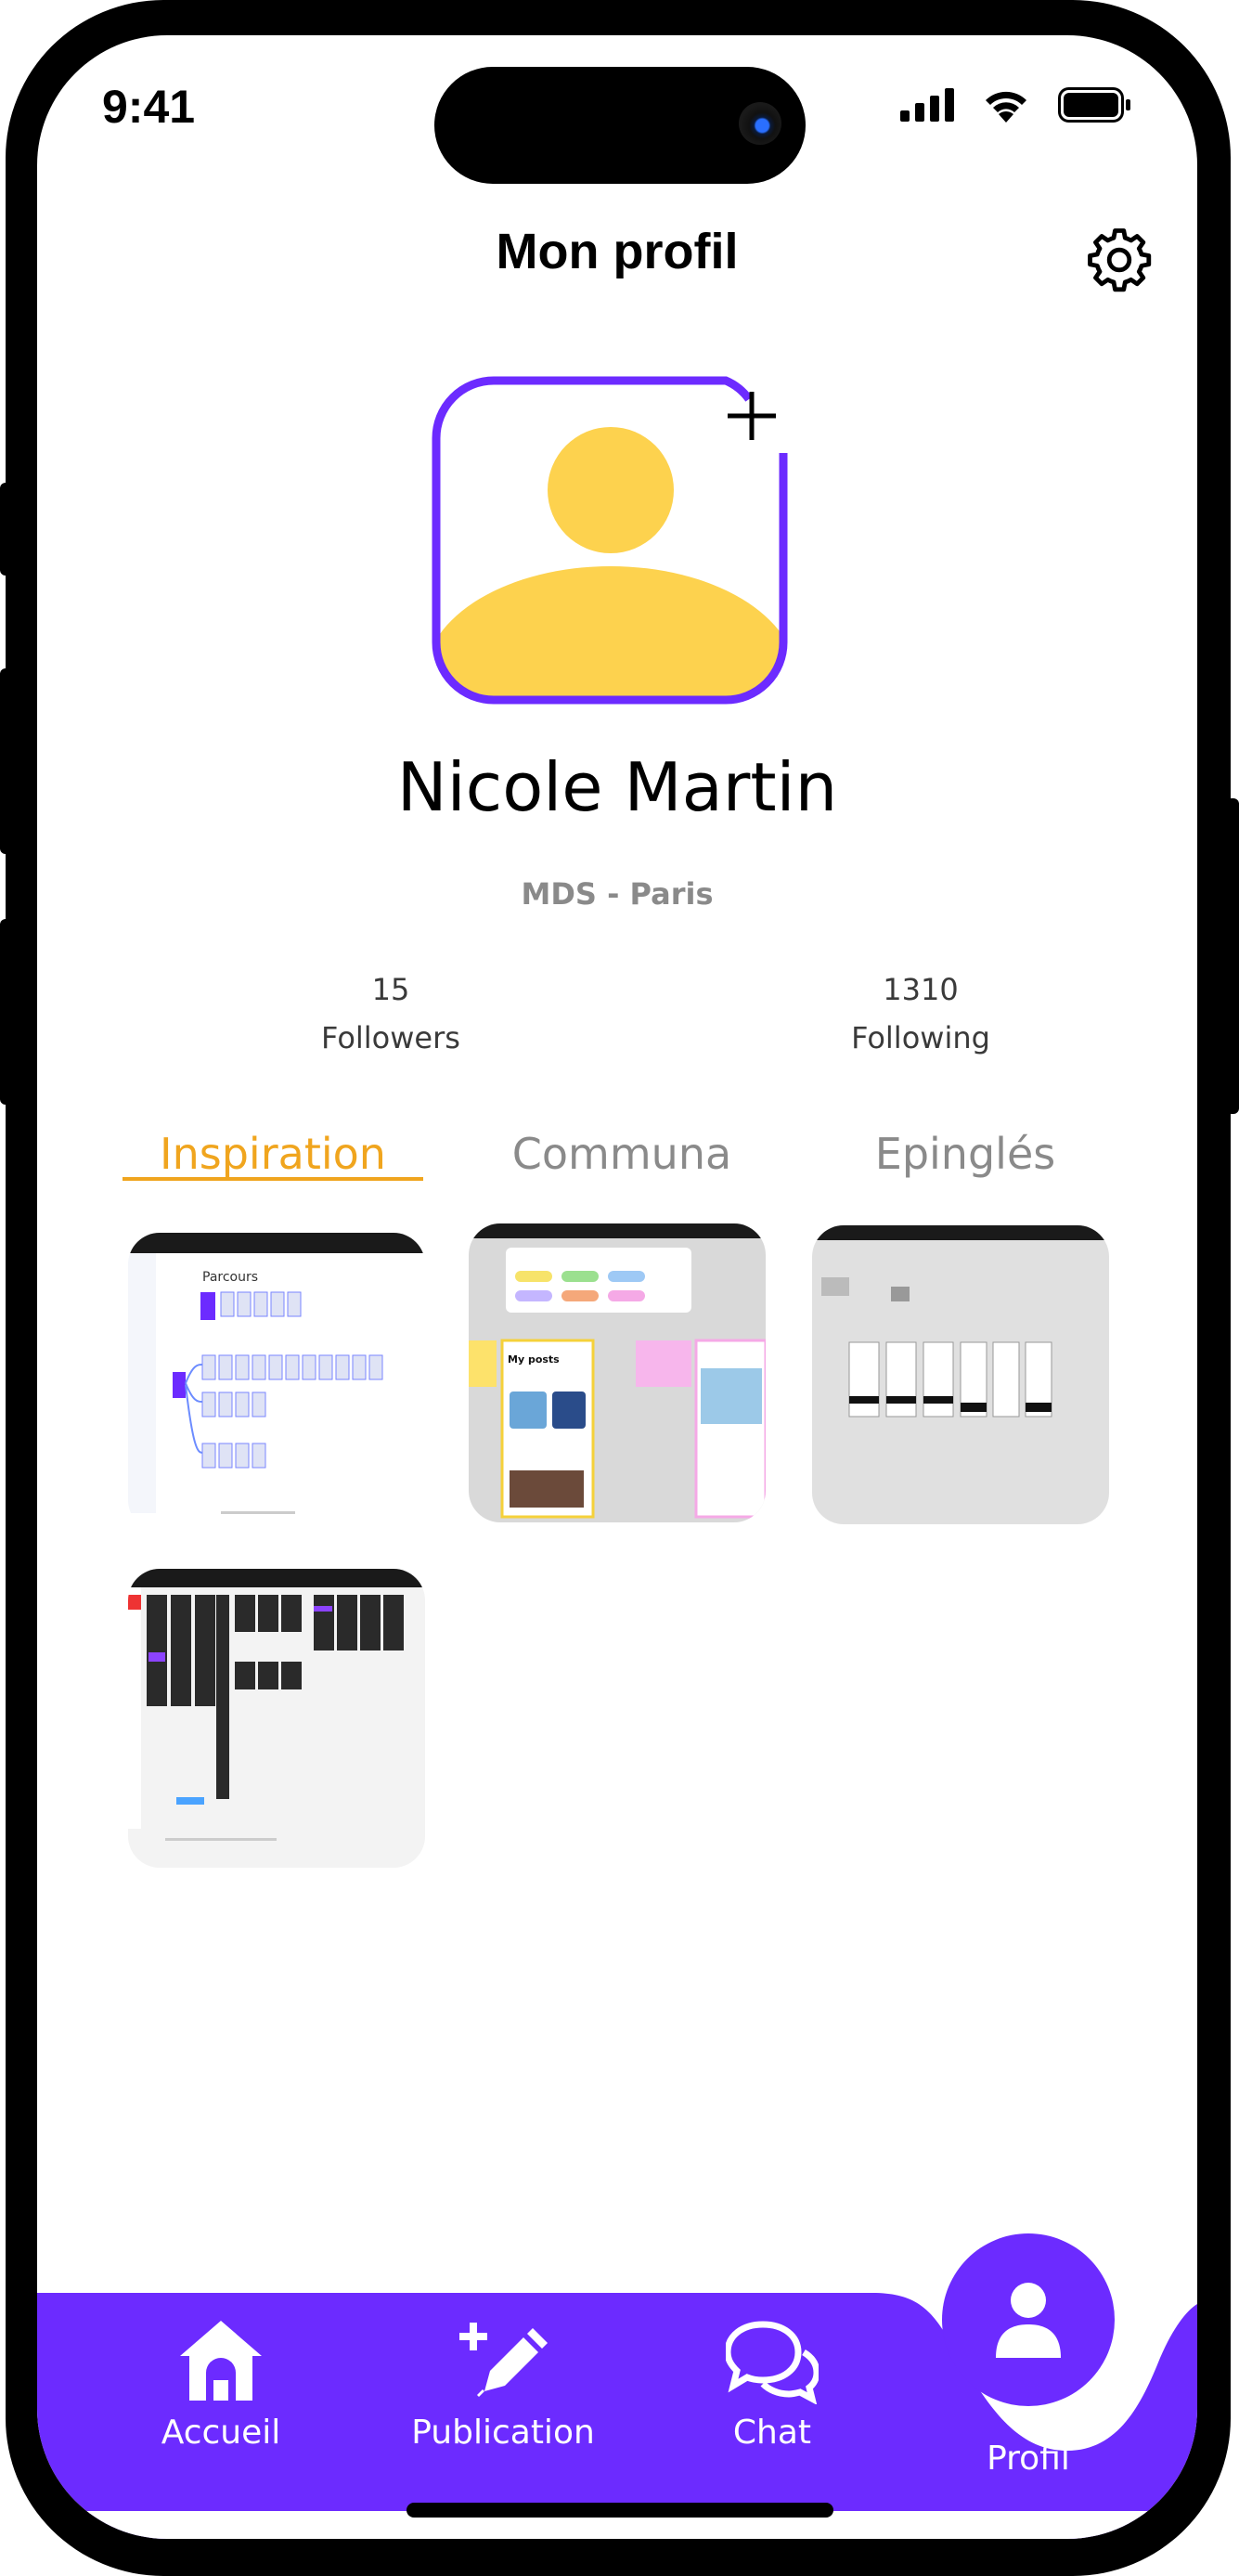 This screenshot has height=2576, width=1239. Describe the element at coordinates (390, 1037) in the screenshot. I see `followers-label: Followers` at that location.